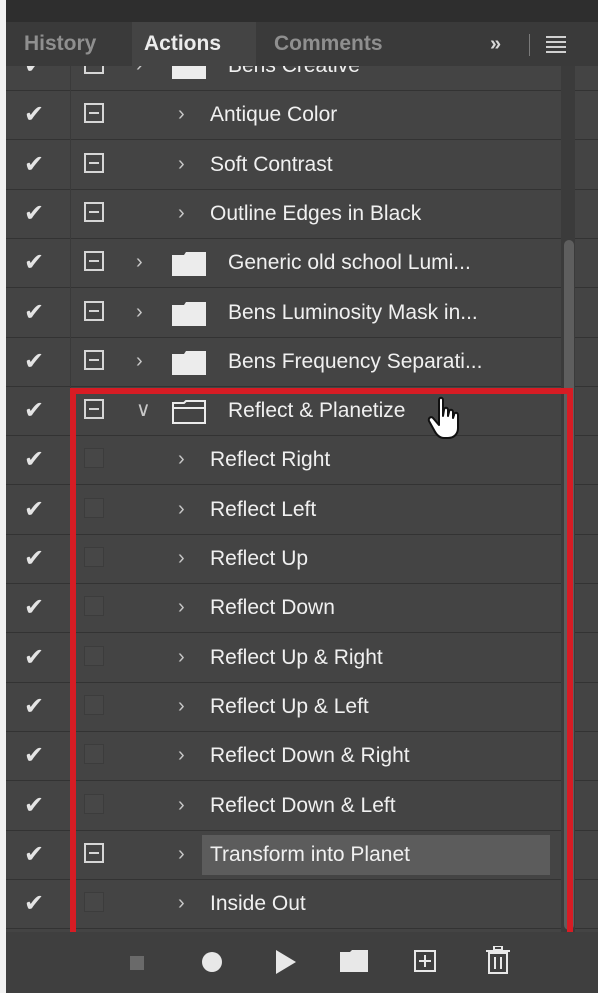 Image resolution: width=598 pixels, height=993 pixels. What do you see at coordinates (495, 44) in the screenshot?
I see `double-chevron-right-icon: »` at bounding box center [495, 44].